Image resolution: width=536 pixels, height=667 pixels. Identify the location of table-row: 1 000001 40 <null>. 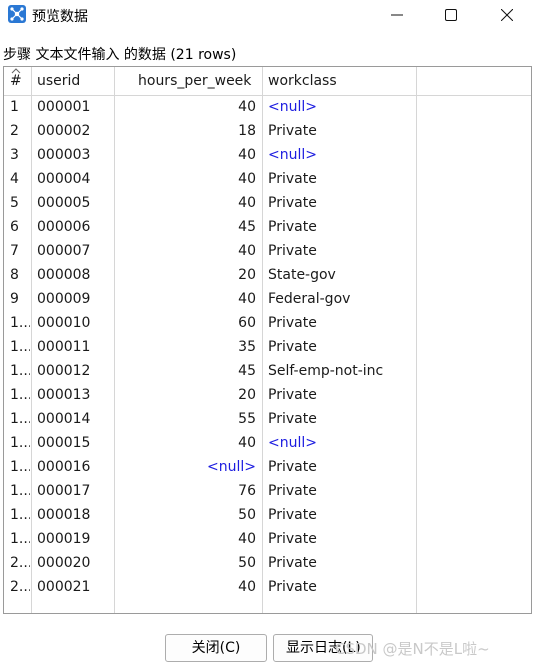
(267, 107).